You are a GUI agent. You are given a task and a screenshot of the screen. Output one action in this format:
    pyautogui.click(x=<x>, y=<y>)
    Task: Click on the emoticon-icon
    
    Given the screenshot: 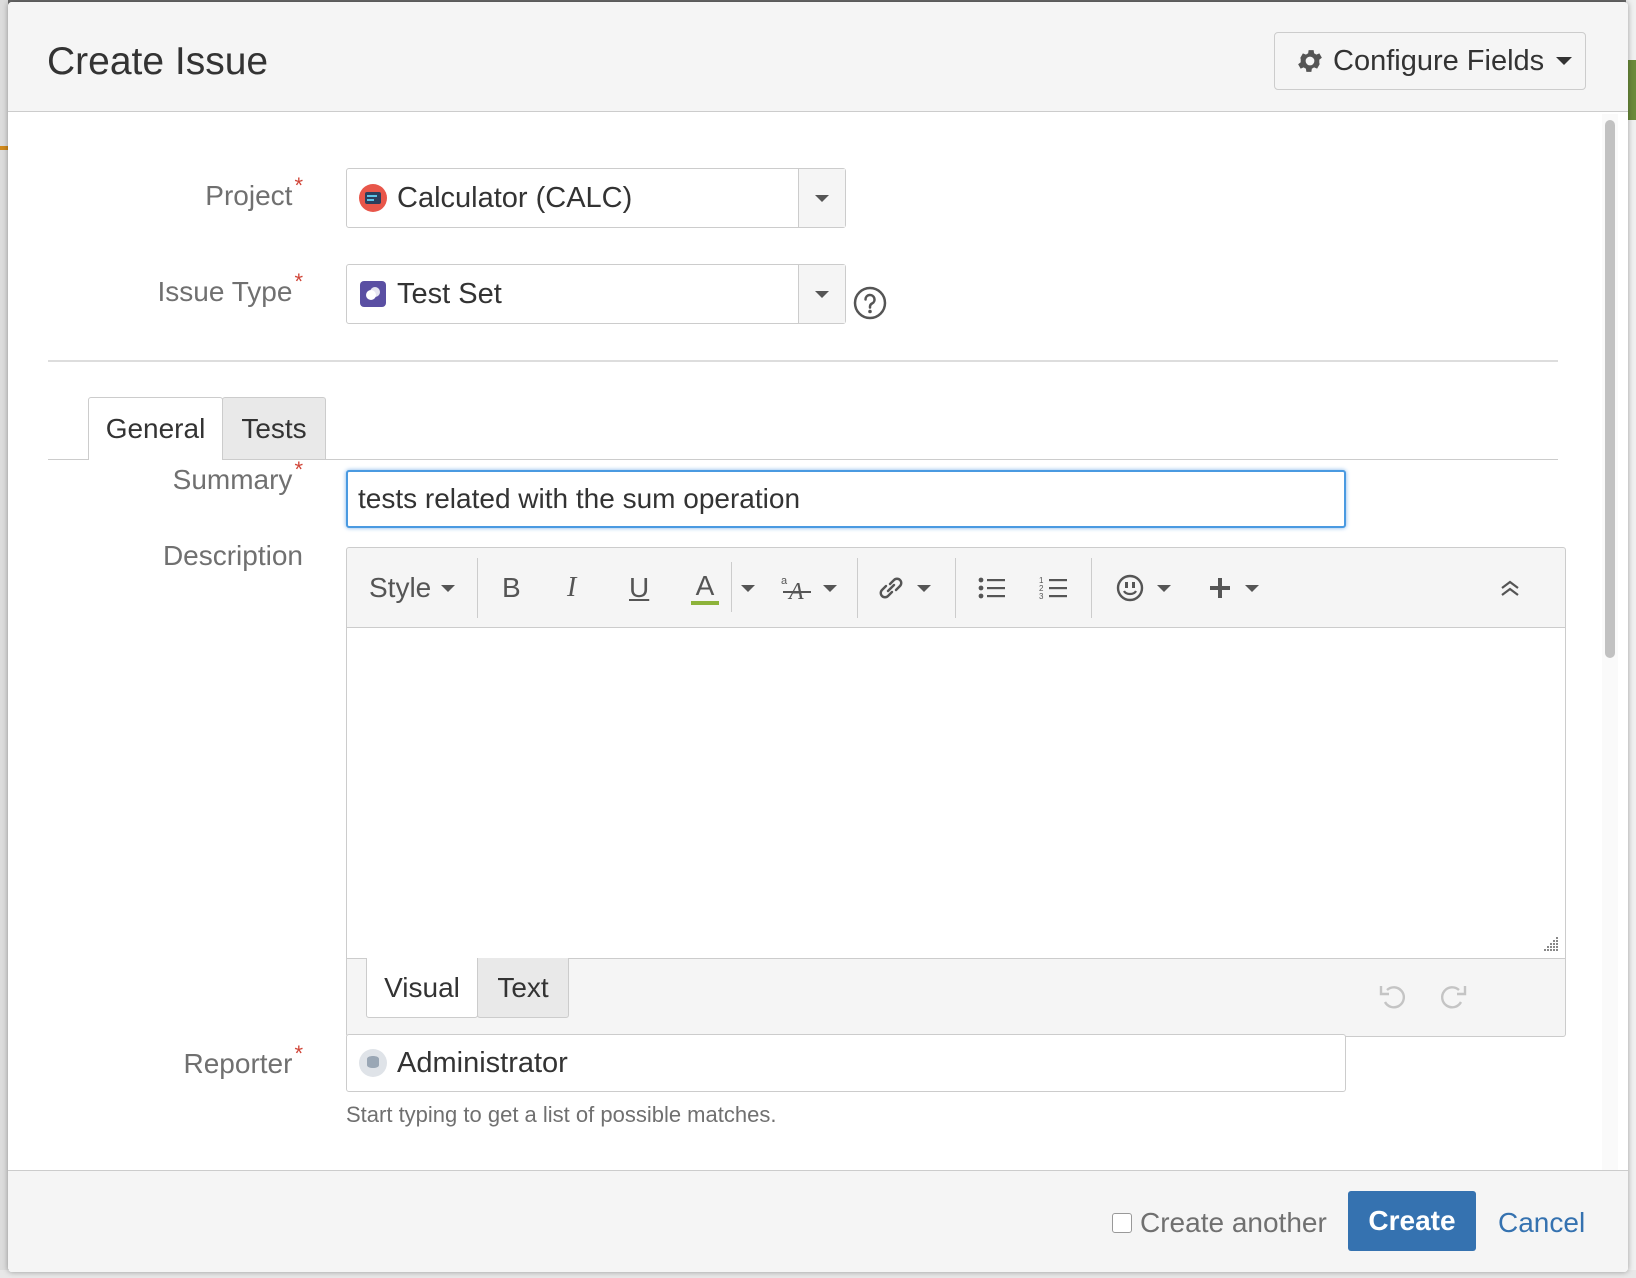 What is the action you would take?
    pyautogui.click(x=1130, y=588)
    